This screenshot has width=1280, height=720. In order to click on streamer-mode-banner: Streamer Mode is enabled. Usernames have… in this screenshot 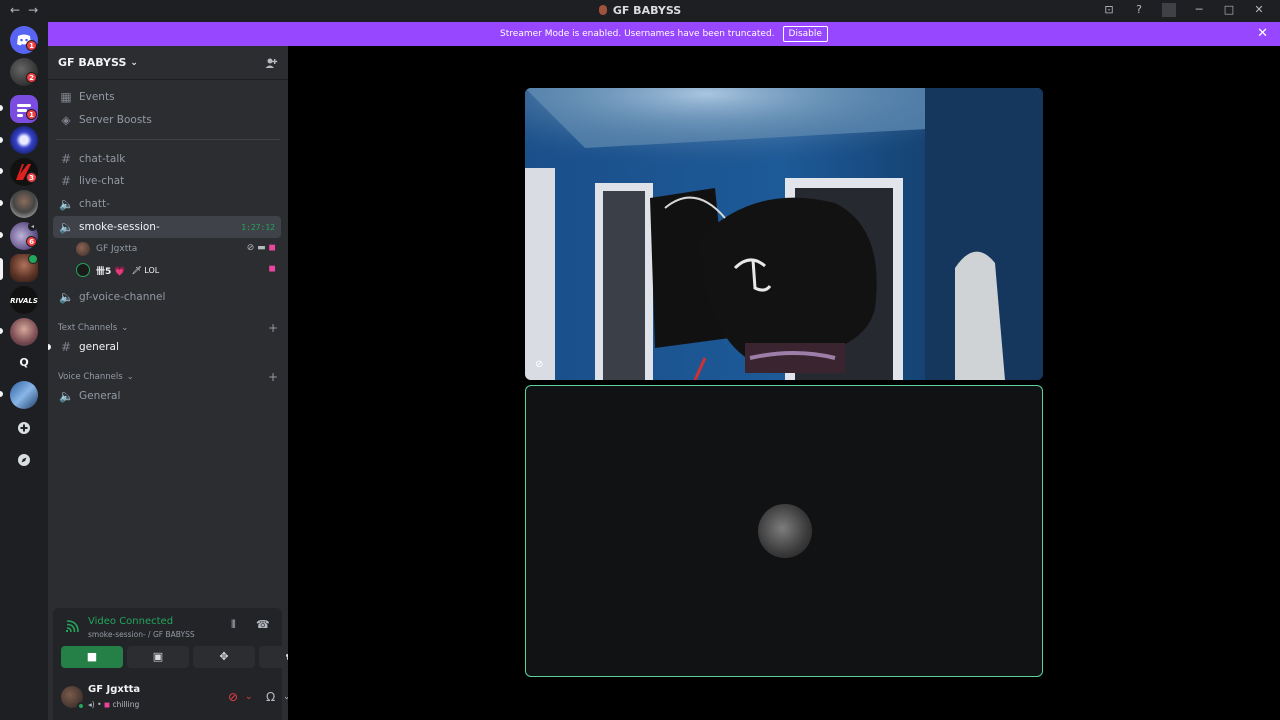, I will do `click(664, 34)`.